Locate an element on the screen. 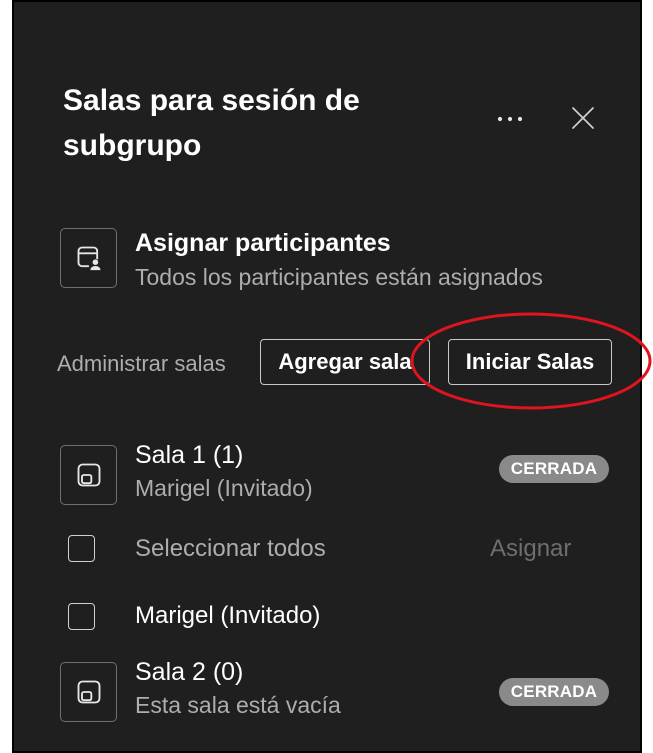  select-all-checkbox is located at coordinates (81, 548).